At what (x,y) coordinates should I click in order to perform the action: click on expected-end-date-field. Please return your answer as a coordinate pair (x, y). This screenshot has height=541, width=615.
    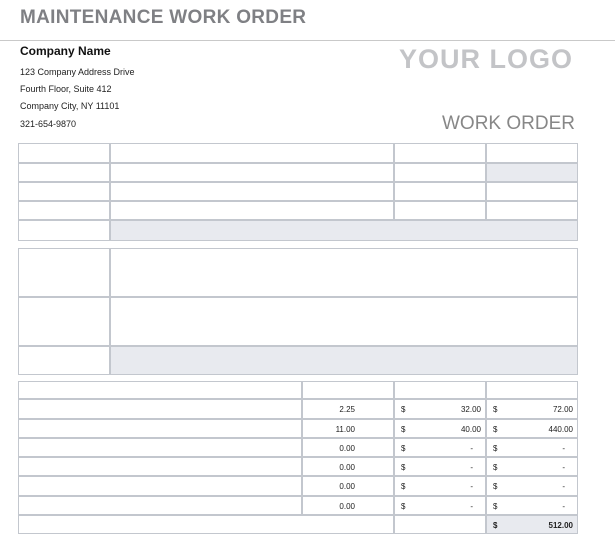
    Looking at the image, I should click on (532, 210).